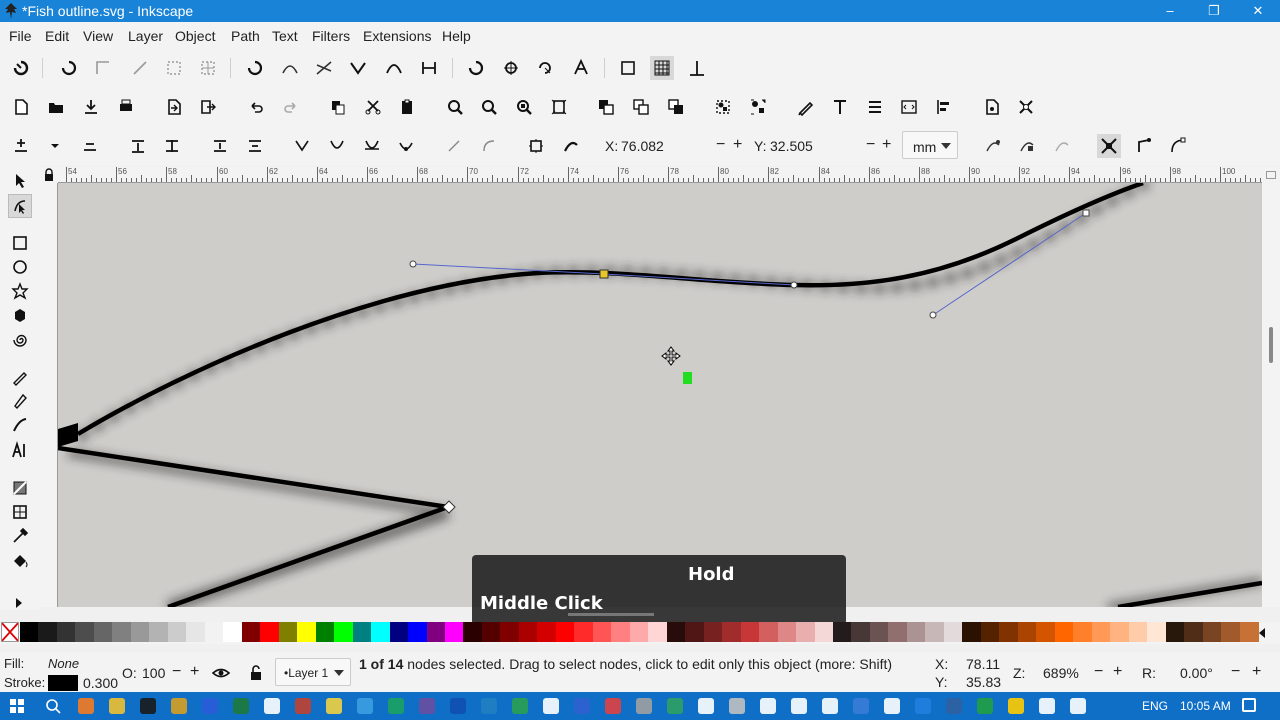 The width and height of the screenshot is (1280, 720). Describe the element at coordinates (1117, 672) in the screenshot. I see `zoom-plus: +` at that location.